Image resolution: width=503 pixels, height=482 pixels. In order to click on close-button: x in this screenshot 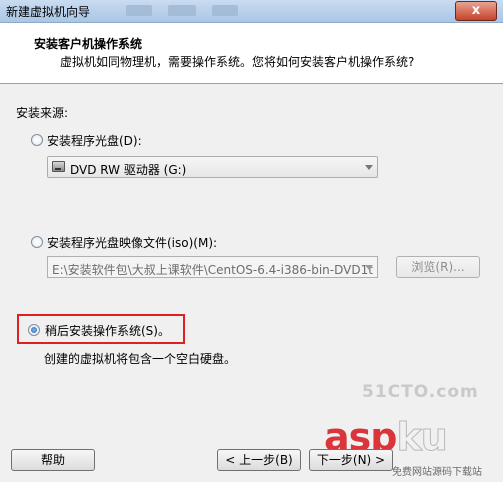, I will do `click(476, 11)`.